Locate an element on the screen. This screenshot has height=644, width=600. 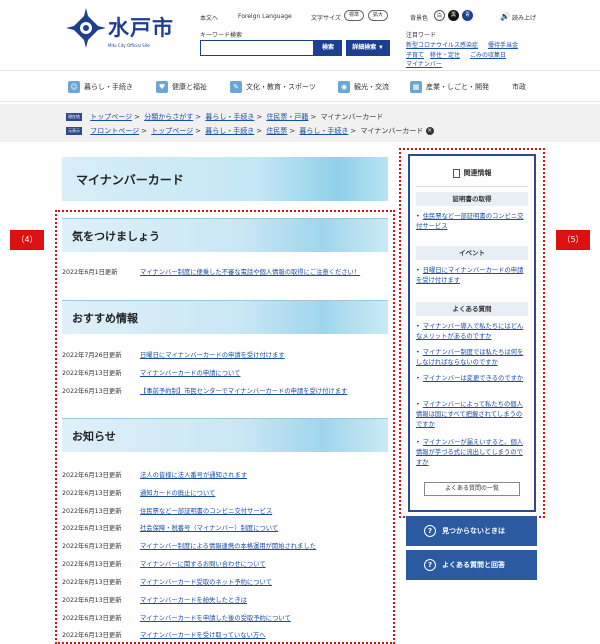
speaker-icon: 🔊 is located at coordinates (505, 16).